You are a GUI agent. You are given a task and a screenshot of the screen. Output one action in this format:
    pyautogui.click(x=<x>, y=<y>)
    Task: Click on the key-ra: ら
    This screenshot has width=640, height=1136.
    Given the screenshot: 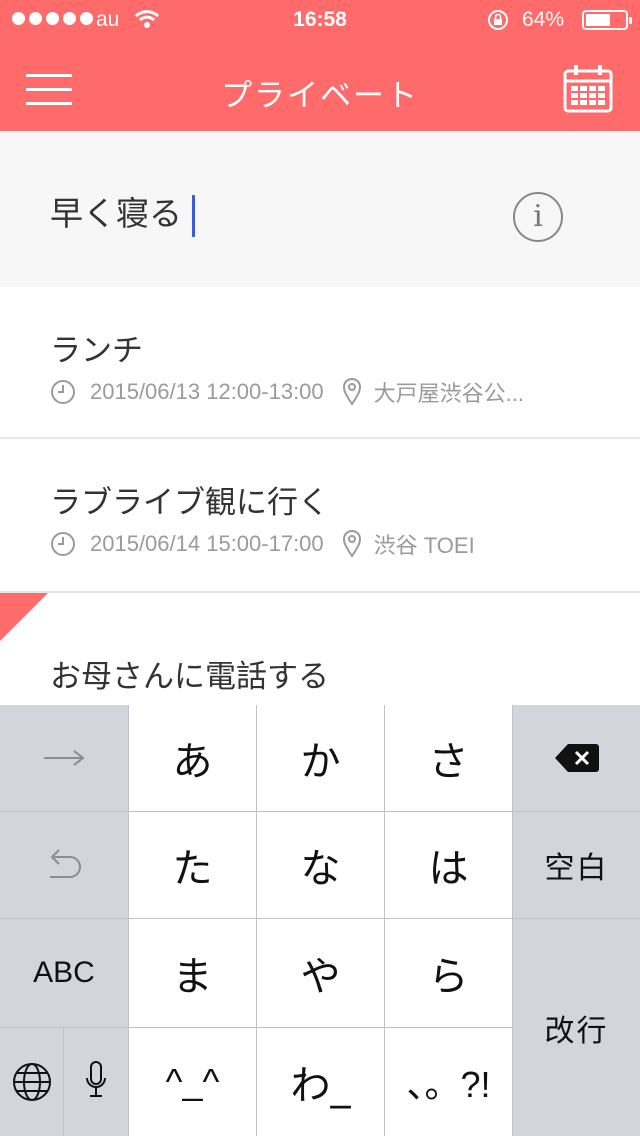 What is the action you would take?
    pyautogui.click(x=448, y=973)
    